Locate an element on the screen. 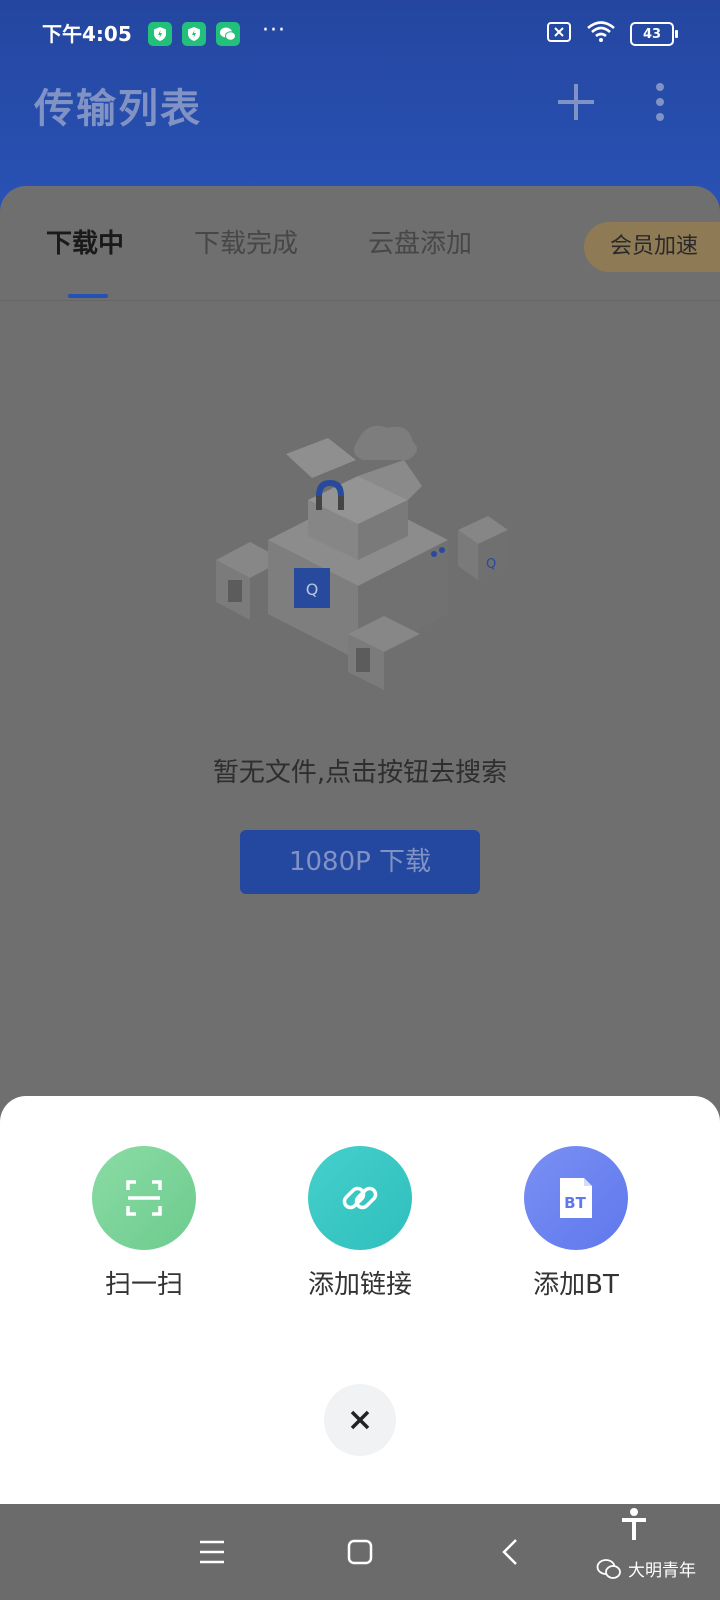  add-button is located at coordinates (576, 102).